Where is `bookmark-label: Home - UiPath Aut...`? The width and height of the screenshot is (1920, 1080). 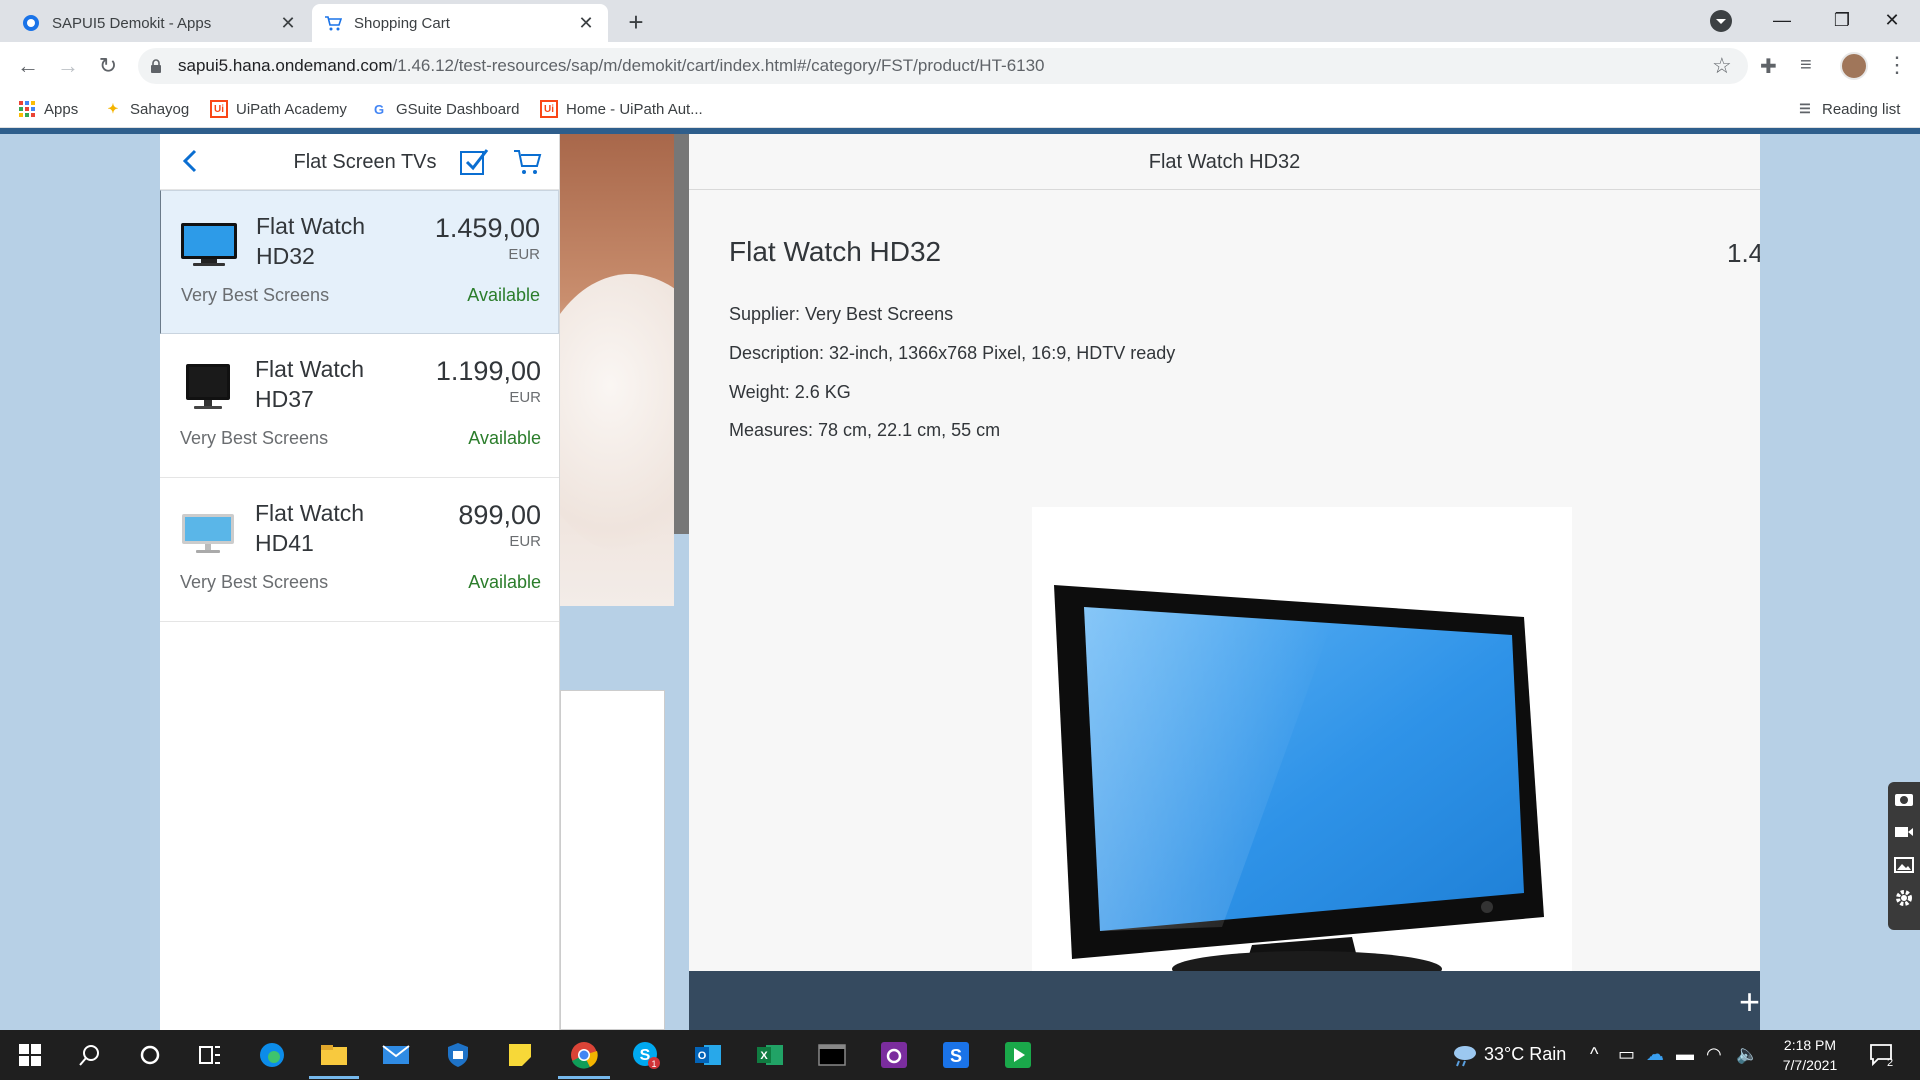
bookmark-label: Home - UiPath Aut... is located at coordinates (634, 109).